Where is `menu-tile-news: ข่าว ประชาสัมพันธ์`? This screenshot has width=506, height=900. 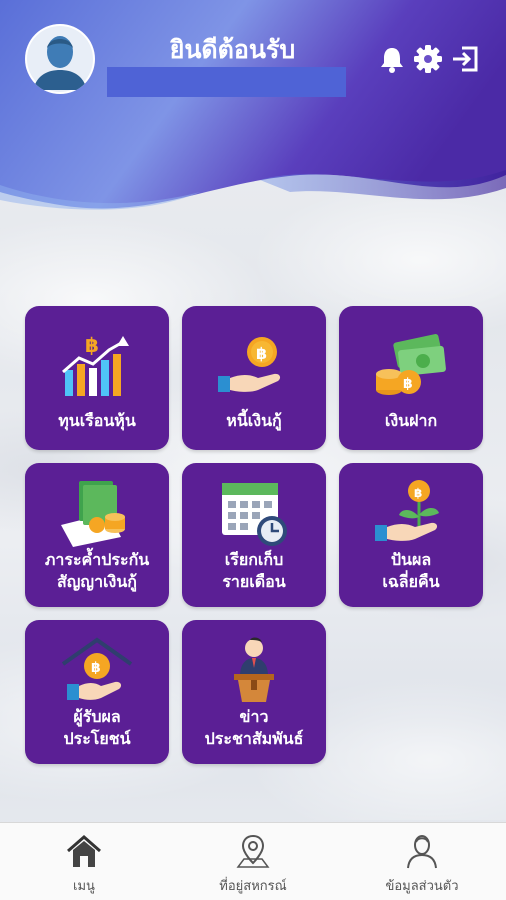
menu-tile-news: ข่าว ประชาสัมพันธ์ is located at coordinates (254, 692).